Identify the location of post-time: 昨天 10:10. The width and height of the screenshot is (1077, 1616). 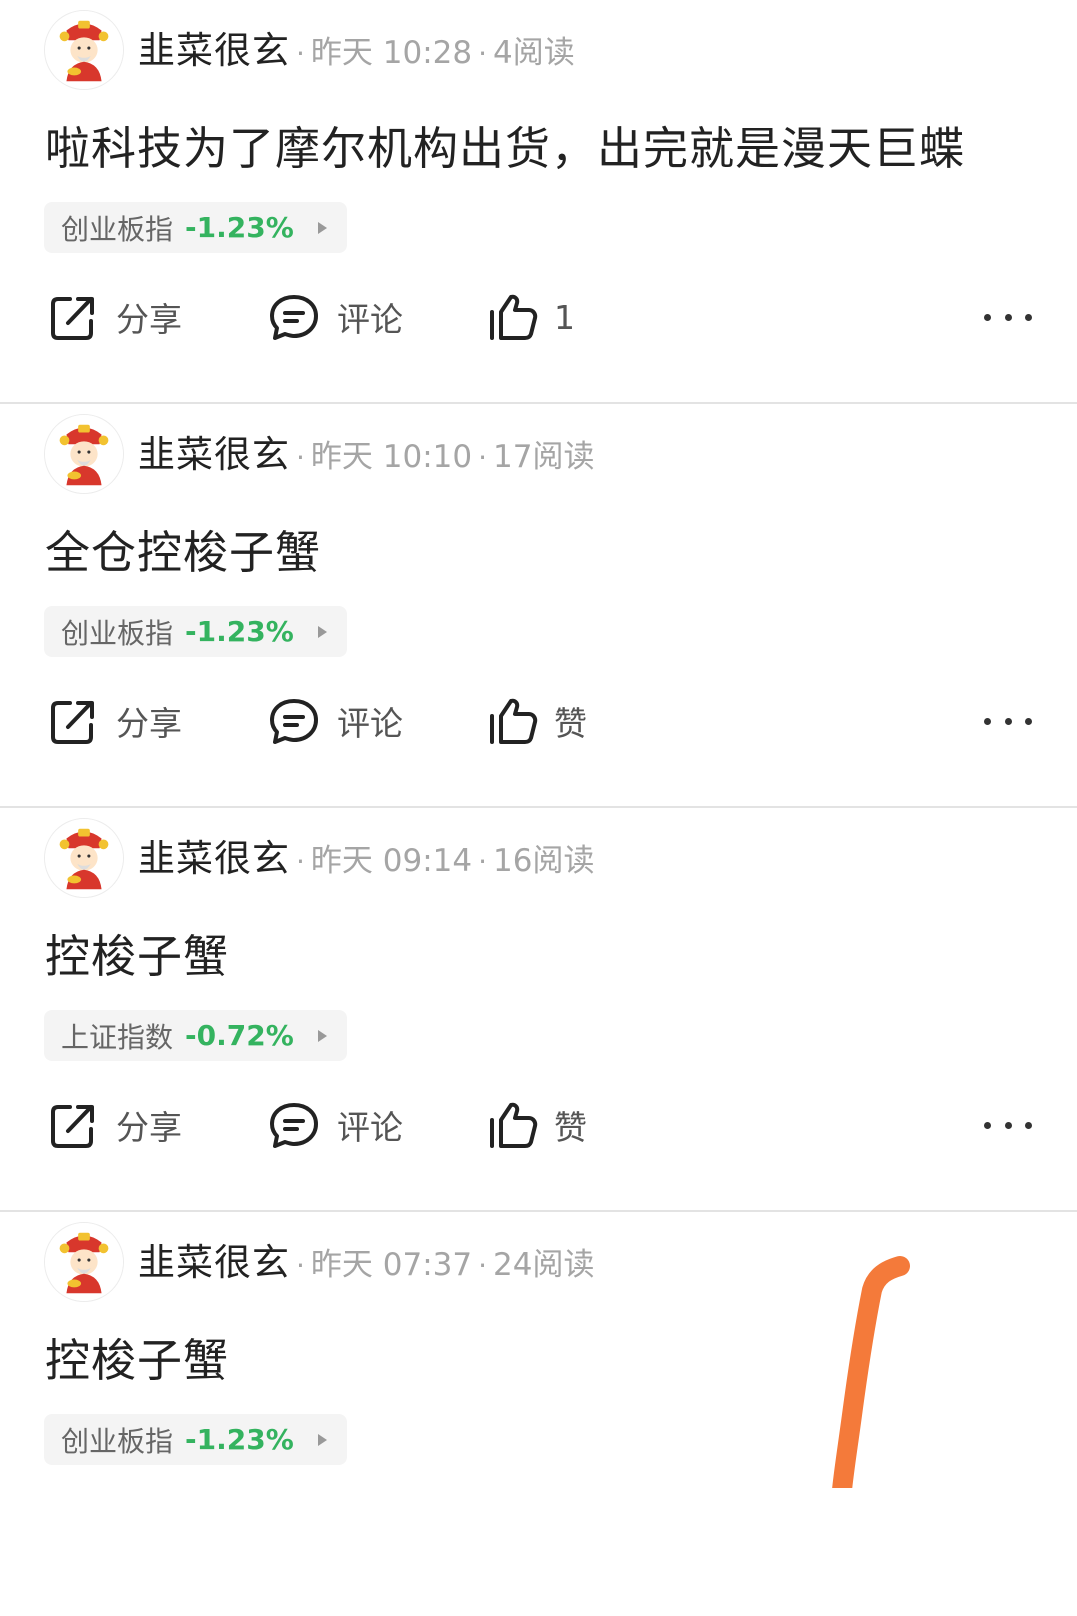
(391, 457).